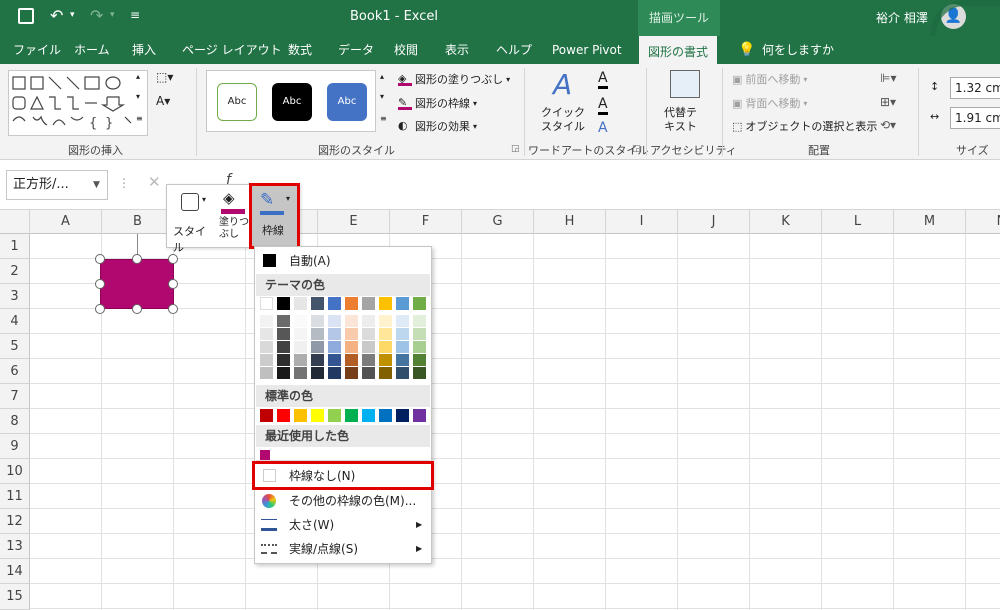 The height and width of the screenshot is (610, 1000). Describe the element at coordinates (15, 496) in the screenshot. I see `row-header: 11` at that location.